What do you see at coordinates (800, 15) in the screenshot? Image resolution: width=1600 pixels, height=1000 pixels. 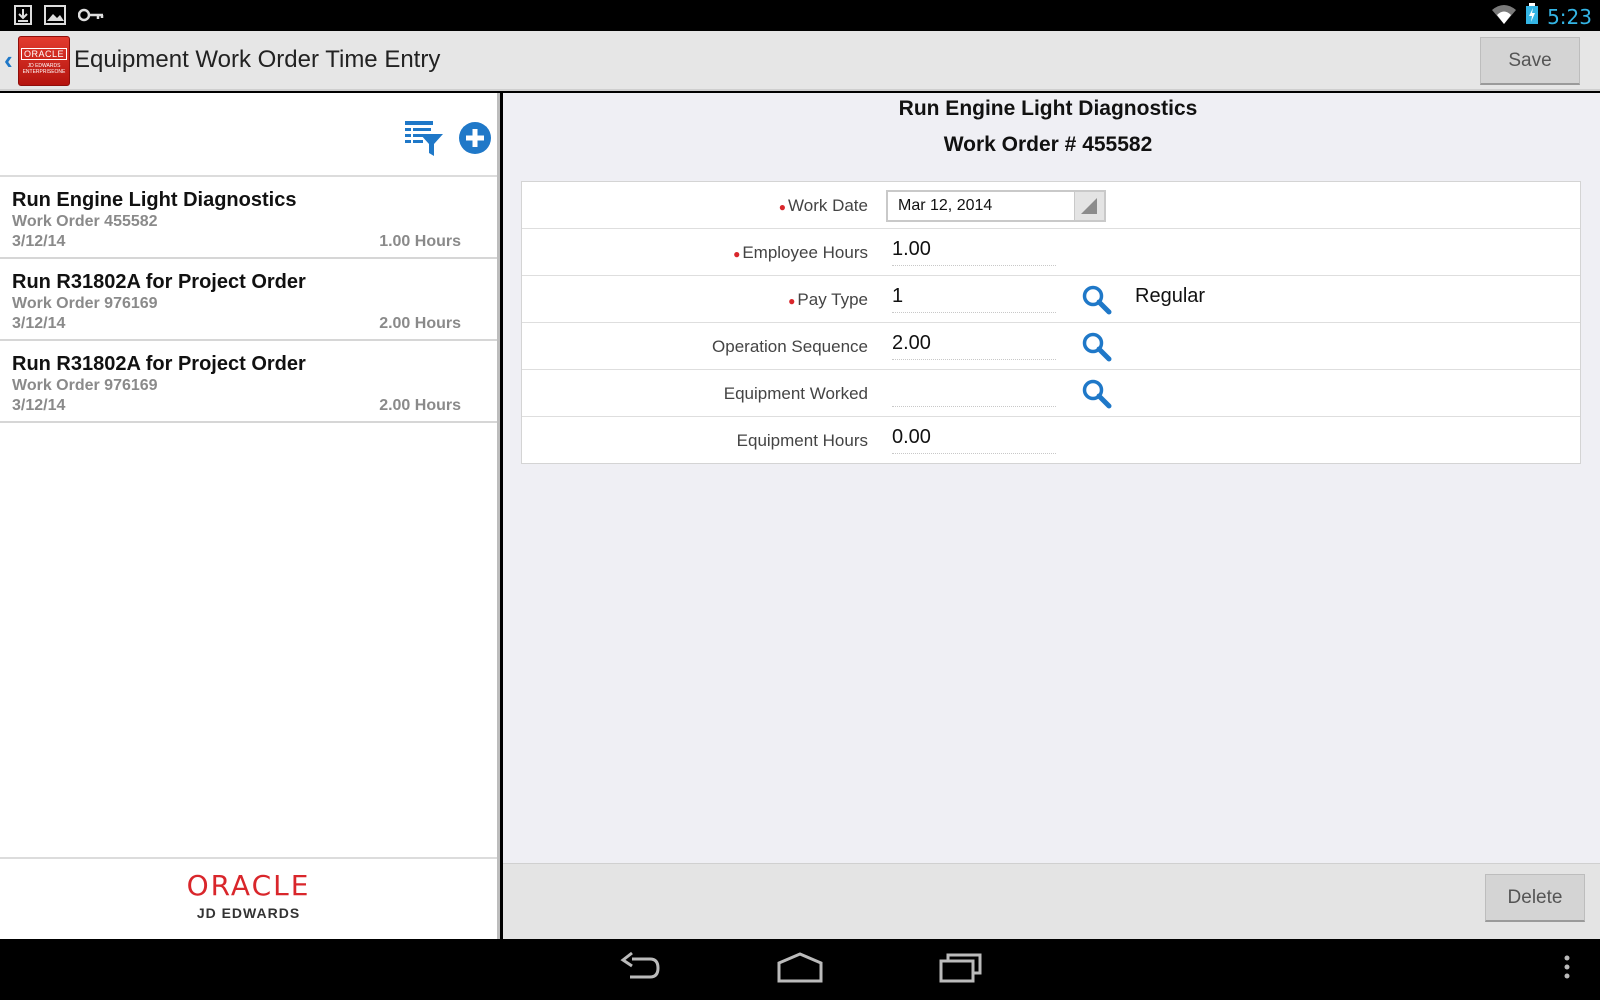 I see `status-bar: 5:23` at bounding box center [800, 15].